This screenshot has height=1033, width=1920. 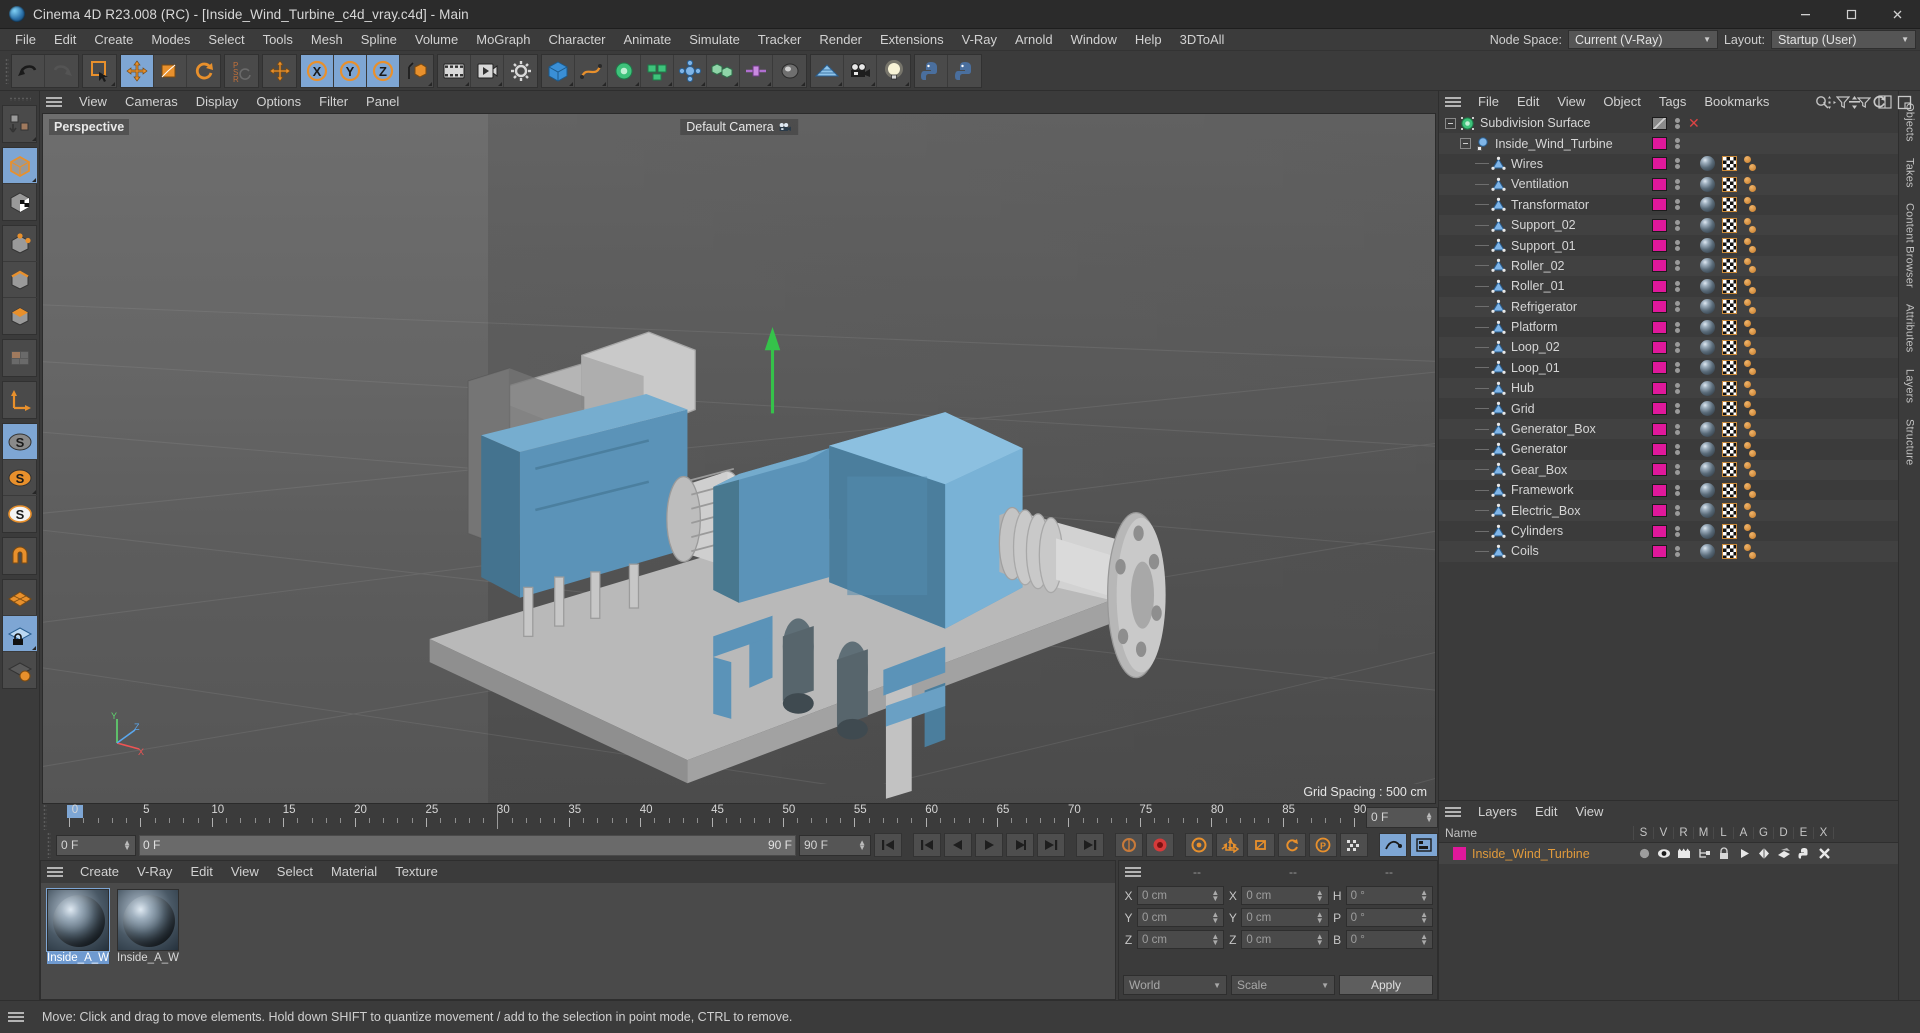 What do you see at coordinates (1129, 845) in the screenshot?
I see `record-mode-button` at bounding box center [1129, 845].